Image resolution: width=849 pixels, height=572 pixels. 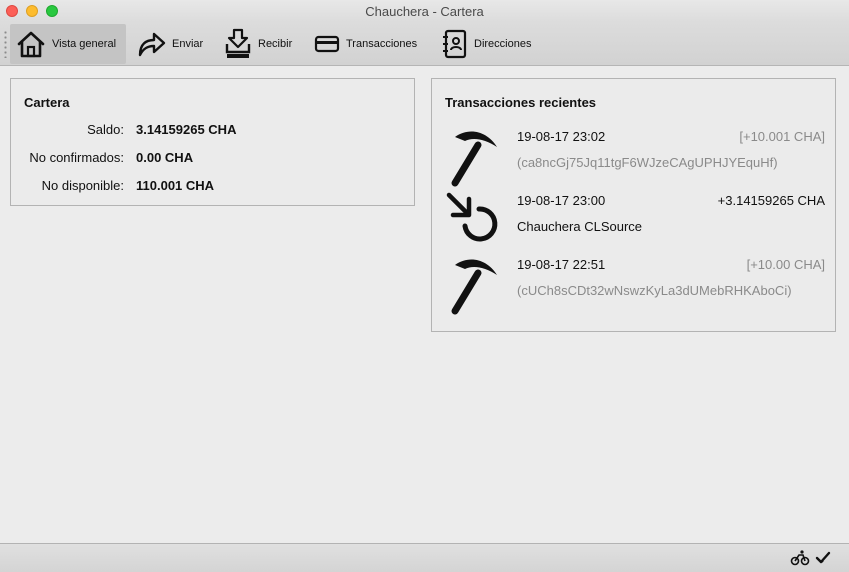 What do you see at coordinates (647, 162) in the screenshot?
I see `transaction-address: (ca8ncGj75Jq11tgF6WJzeCAgUPHJYEquHf)` at bounding box center [647, 162].